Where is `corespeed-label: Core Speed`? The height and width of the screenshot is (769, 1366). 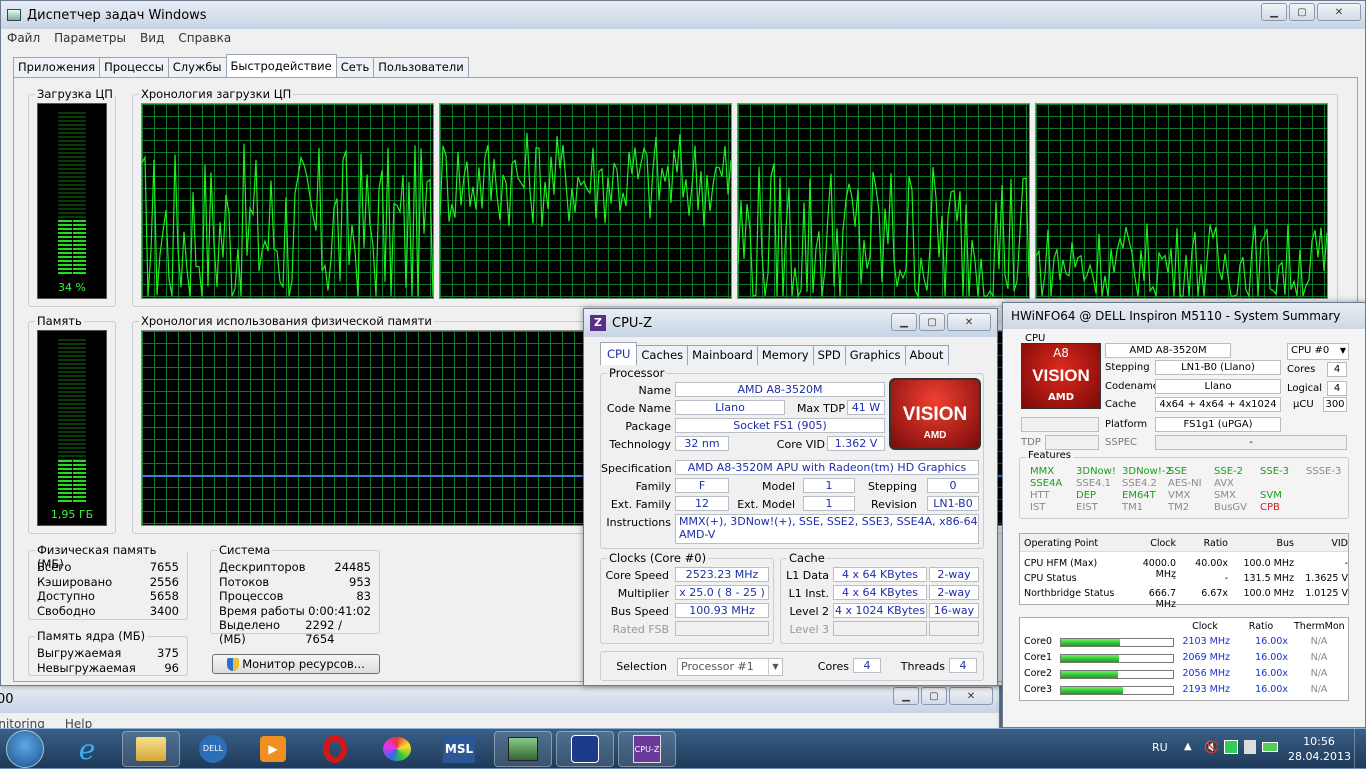 corespeed-label: Core Speed is located at coordinates (637, 575).